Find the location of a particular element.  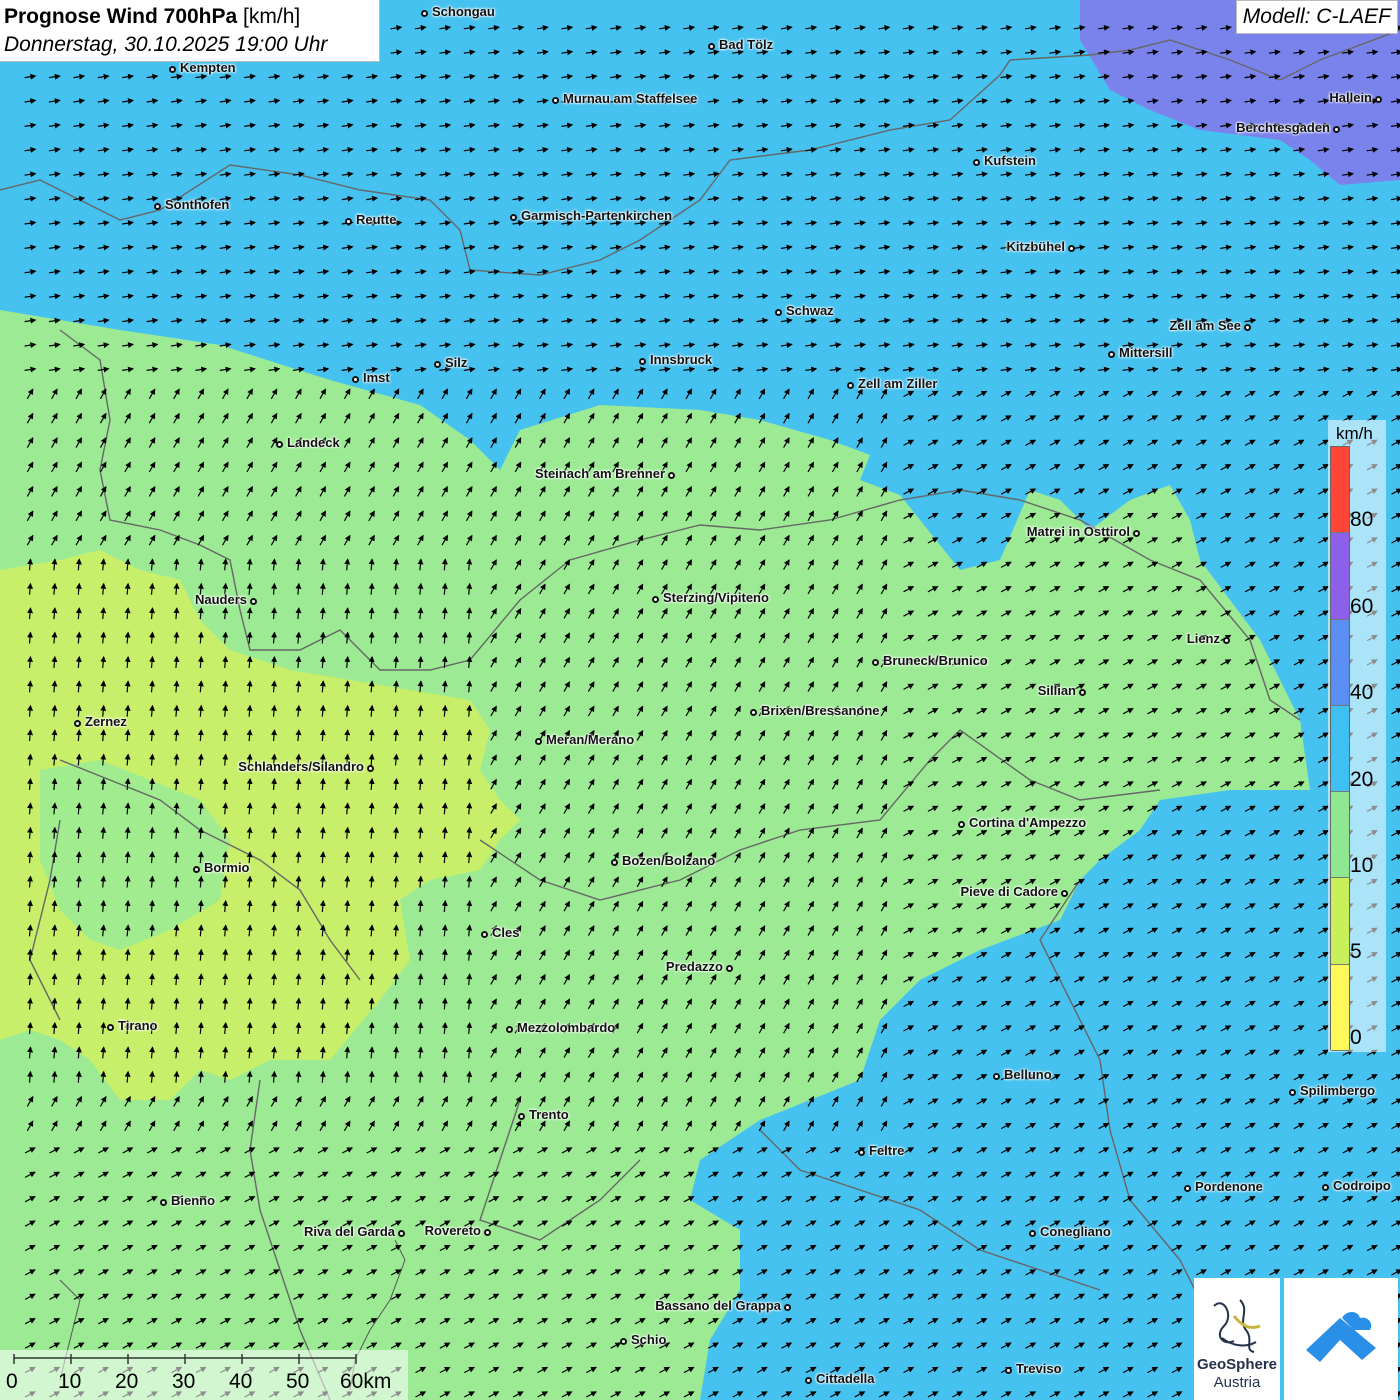

city-label: Conegliano is located at coordinates (1075, 1231).